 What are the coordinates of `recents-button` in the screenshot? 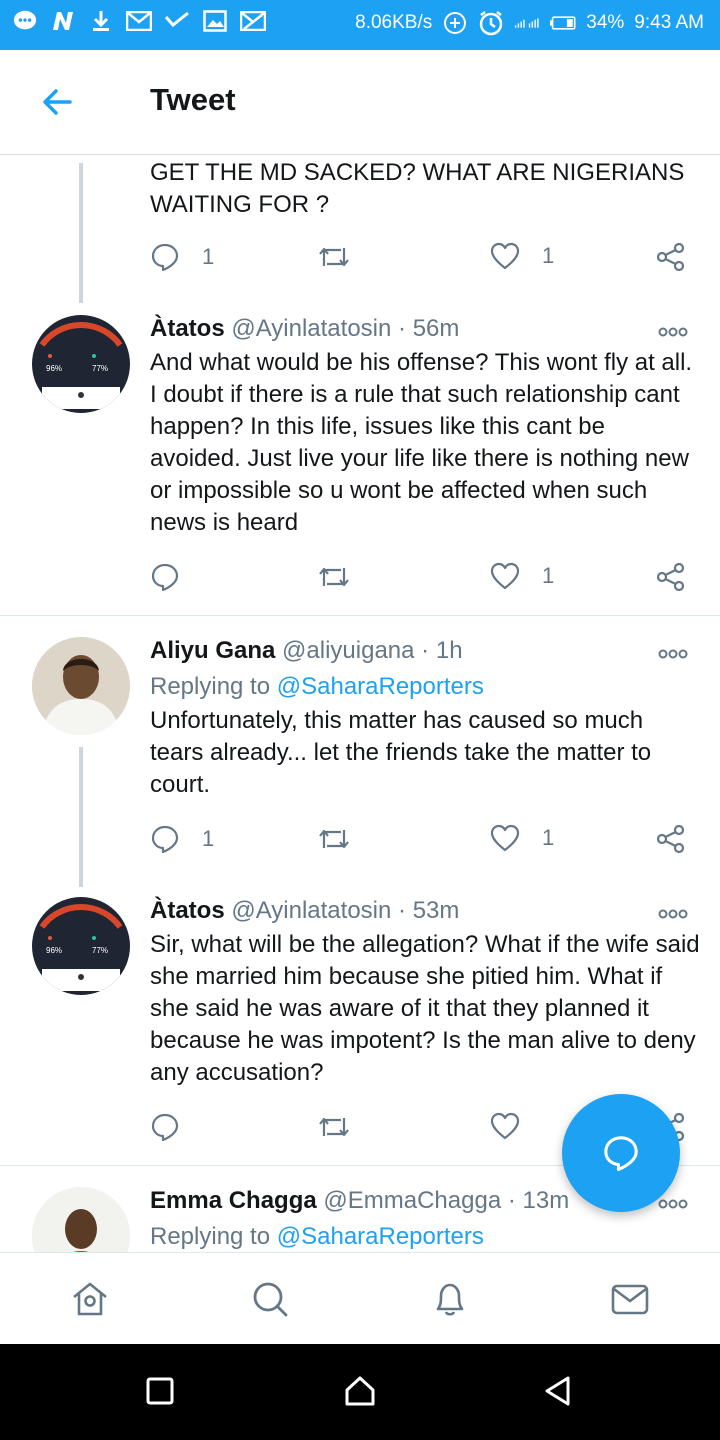 It's located at (160, 1391).